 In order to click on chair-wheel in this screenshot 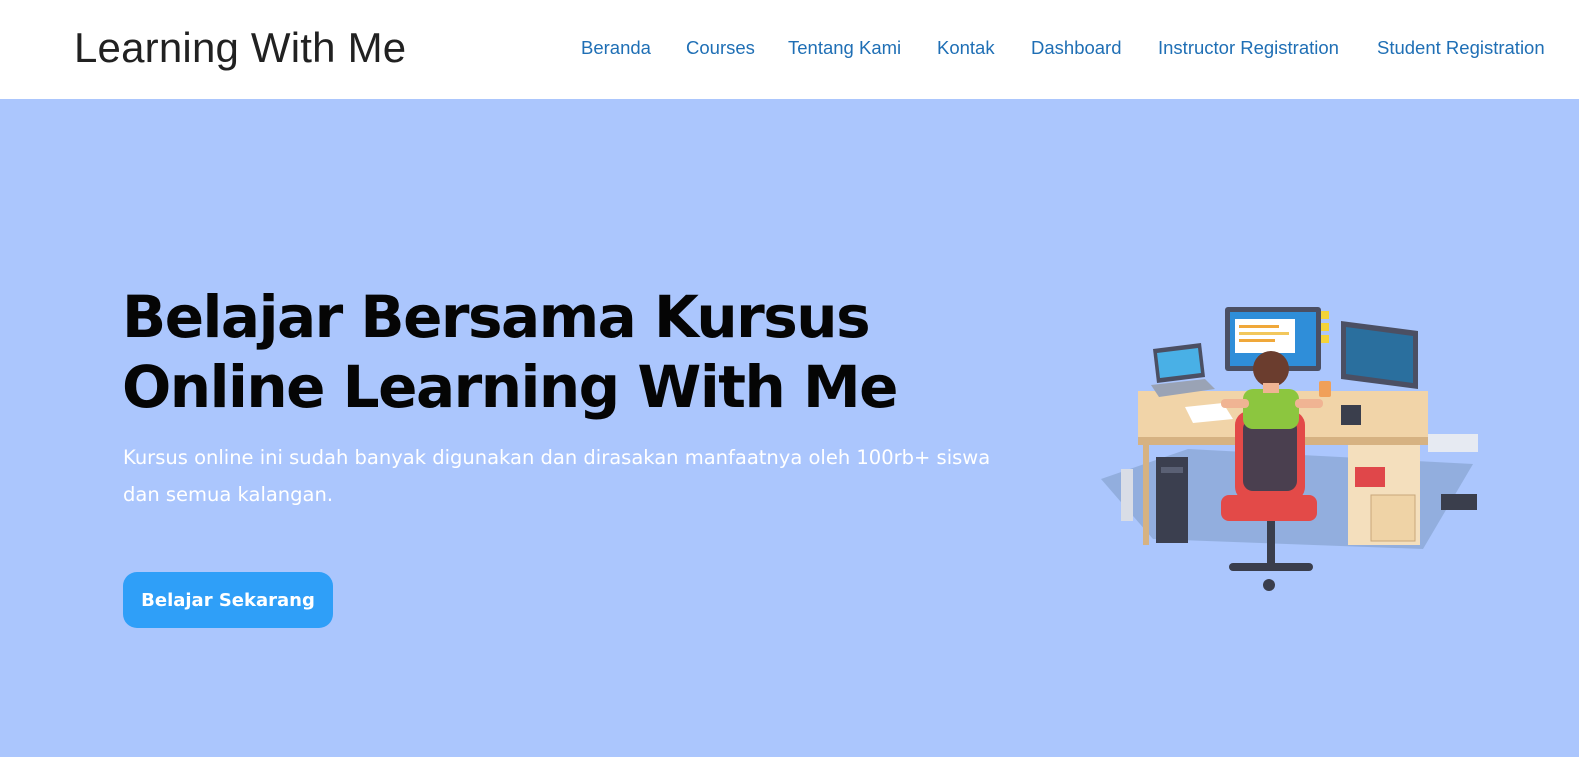, I will do `click(1269, 585)`.